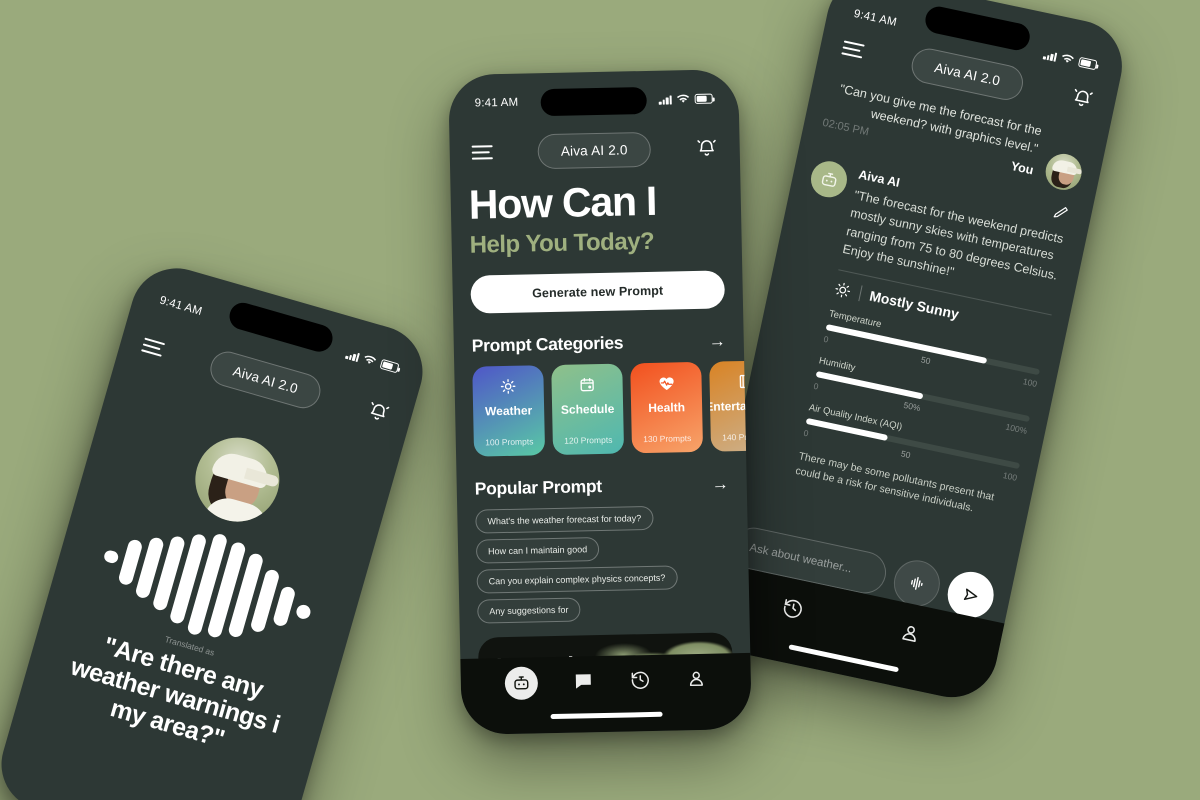 The width and height of the screenshot is (1200, 800). Describe the element at coordinates (593, 101) in the screenshot. I see `notch` at that location.